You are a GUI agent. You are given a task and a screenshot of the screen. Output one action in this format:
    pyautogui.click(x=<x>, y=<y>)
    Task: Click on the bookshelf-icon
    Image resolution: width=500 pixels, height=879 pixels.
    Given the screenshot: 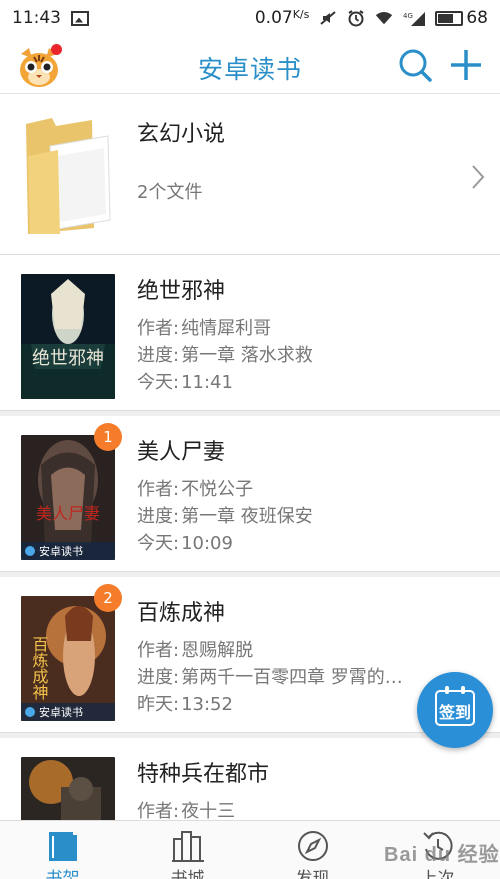 What is the action you would take?
    pyautogui.click(x=63, y=846)
    